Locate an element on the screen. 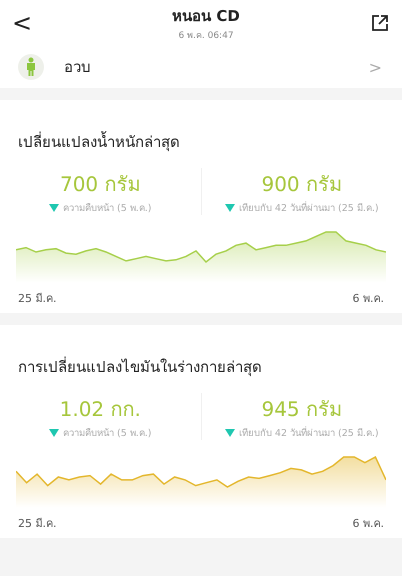  stat-value: 900 กรัม is located at coordinates (301, 184).